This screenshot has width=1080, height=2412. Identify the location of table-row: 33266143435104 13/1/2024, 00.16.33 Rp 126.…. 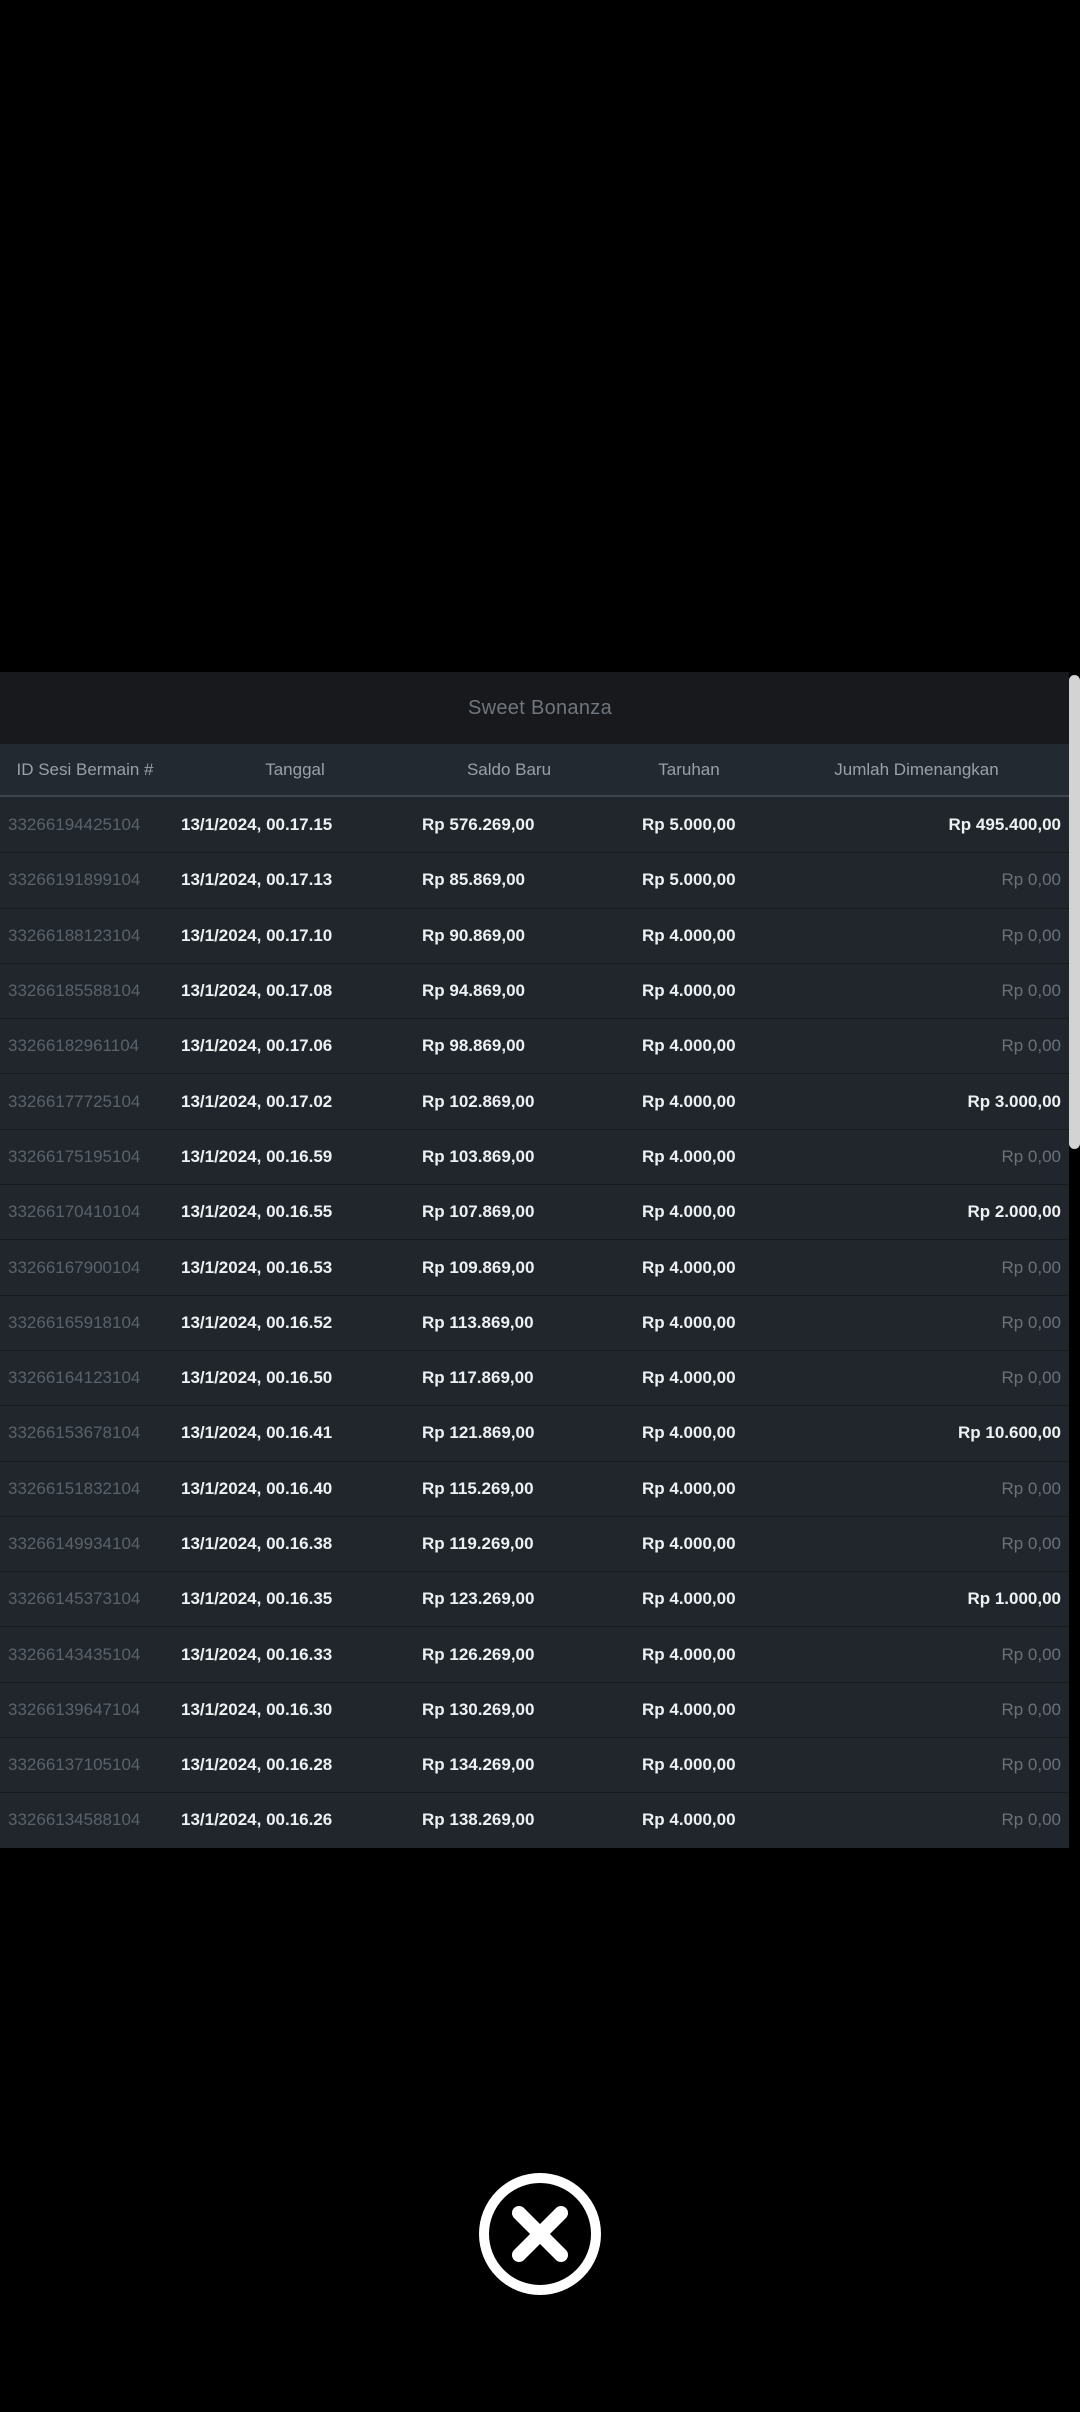
(540, 1654).